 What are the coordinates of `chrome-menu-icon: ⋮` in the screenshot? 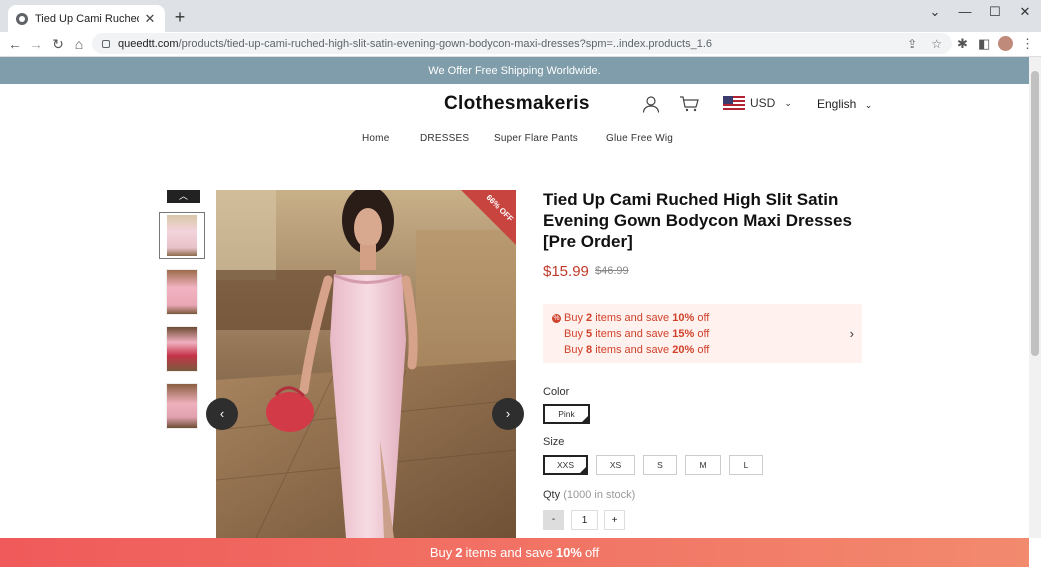 It's located at (1027, 44).